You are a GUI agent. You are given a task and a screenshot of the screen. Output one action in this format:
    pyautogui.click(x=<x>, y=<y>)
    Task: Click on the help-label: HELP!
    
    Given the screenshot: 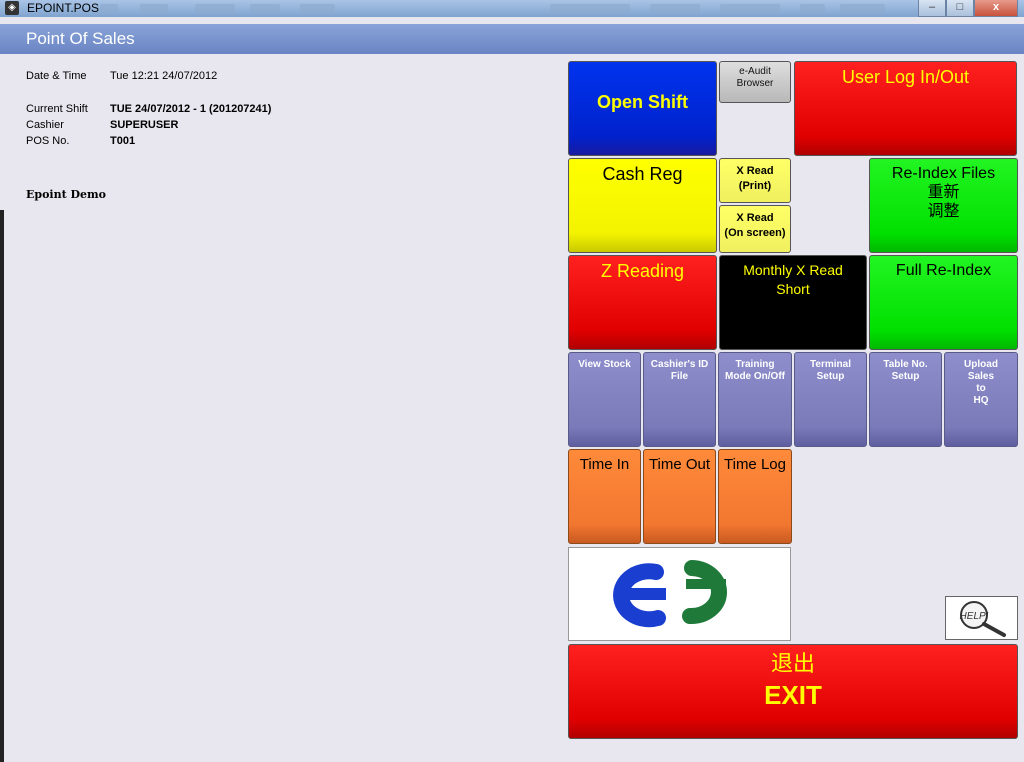 What is the action you would take?
    pyautogui.click(x=974, y=616)
    